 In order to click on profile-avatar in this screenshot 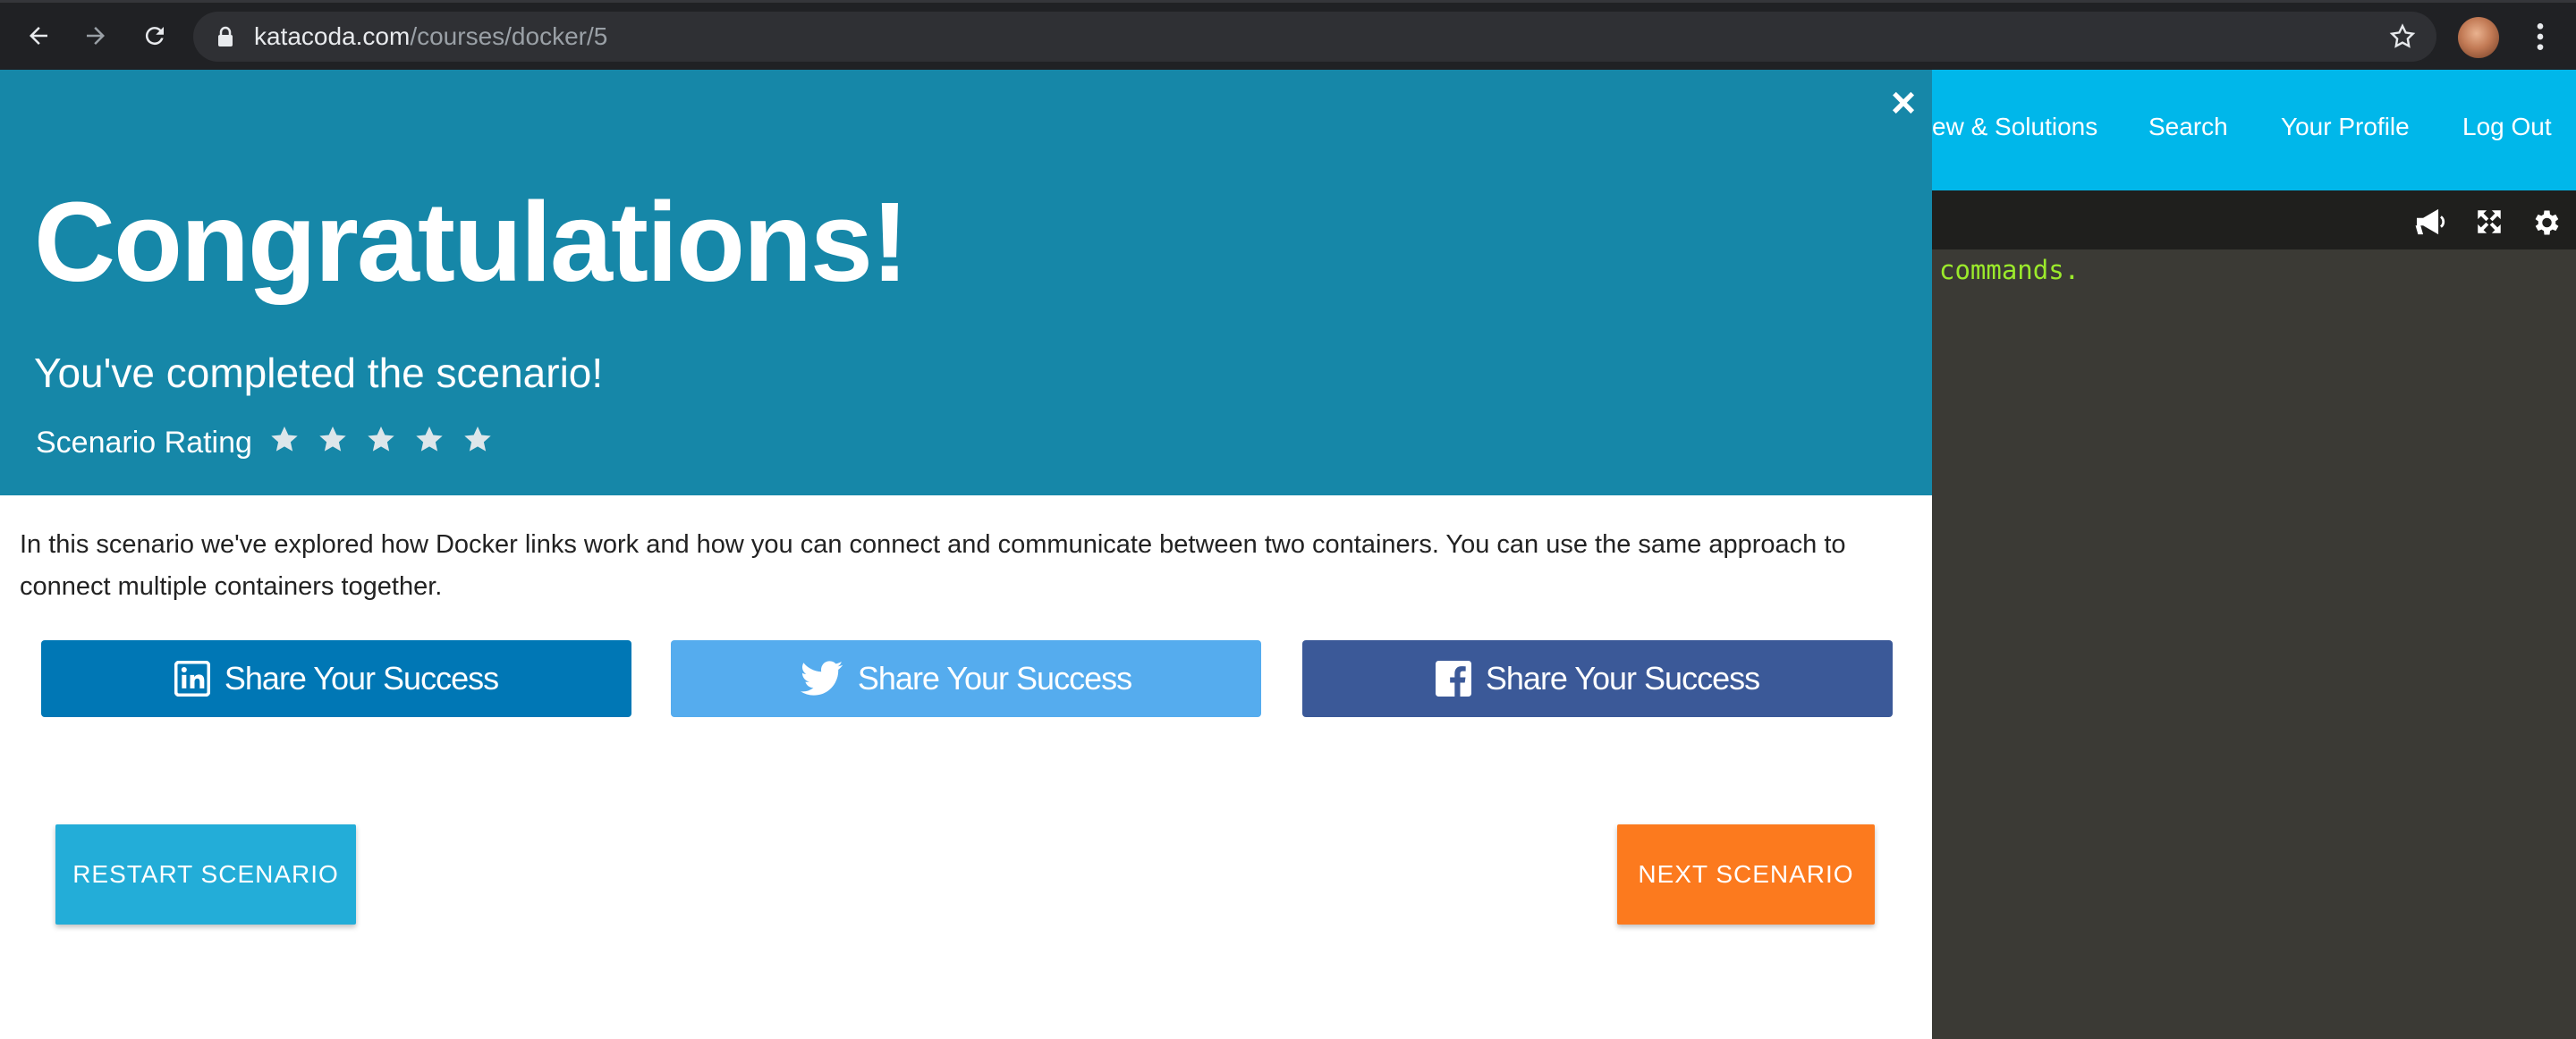, I will do `click(2478, 37)`.